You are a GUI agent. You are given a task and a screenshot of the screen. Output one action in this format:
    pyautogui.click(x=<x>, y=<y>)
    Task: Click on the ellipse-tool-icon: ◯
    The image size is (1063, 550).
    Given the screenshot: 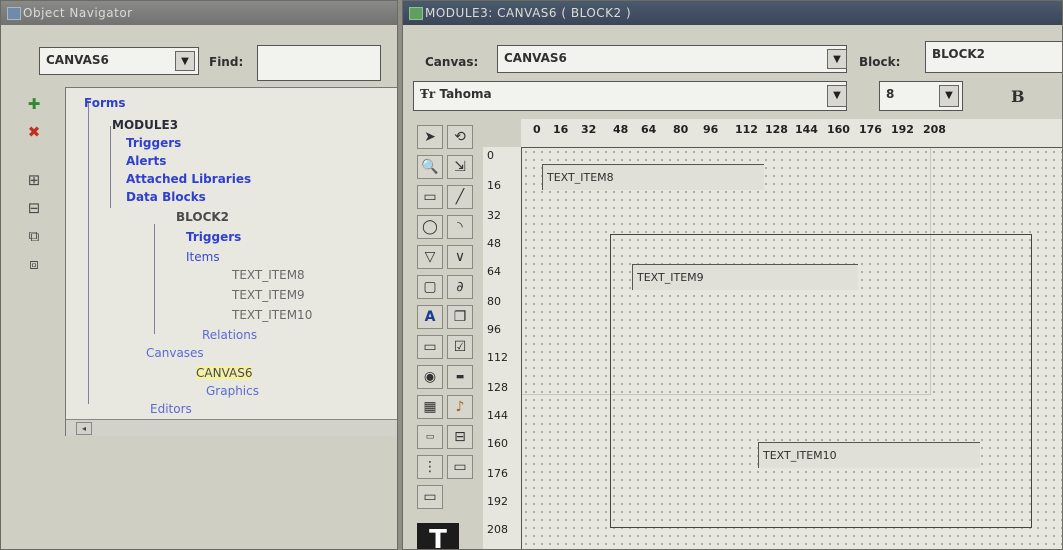 What is the action you would take?
    pyautogui.click(x=430, y=227)
    